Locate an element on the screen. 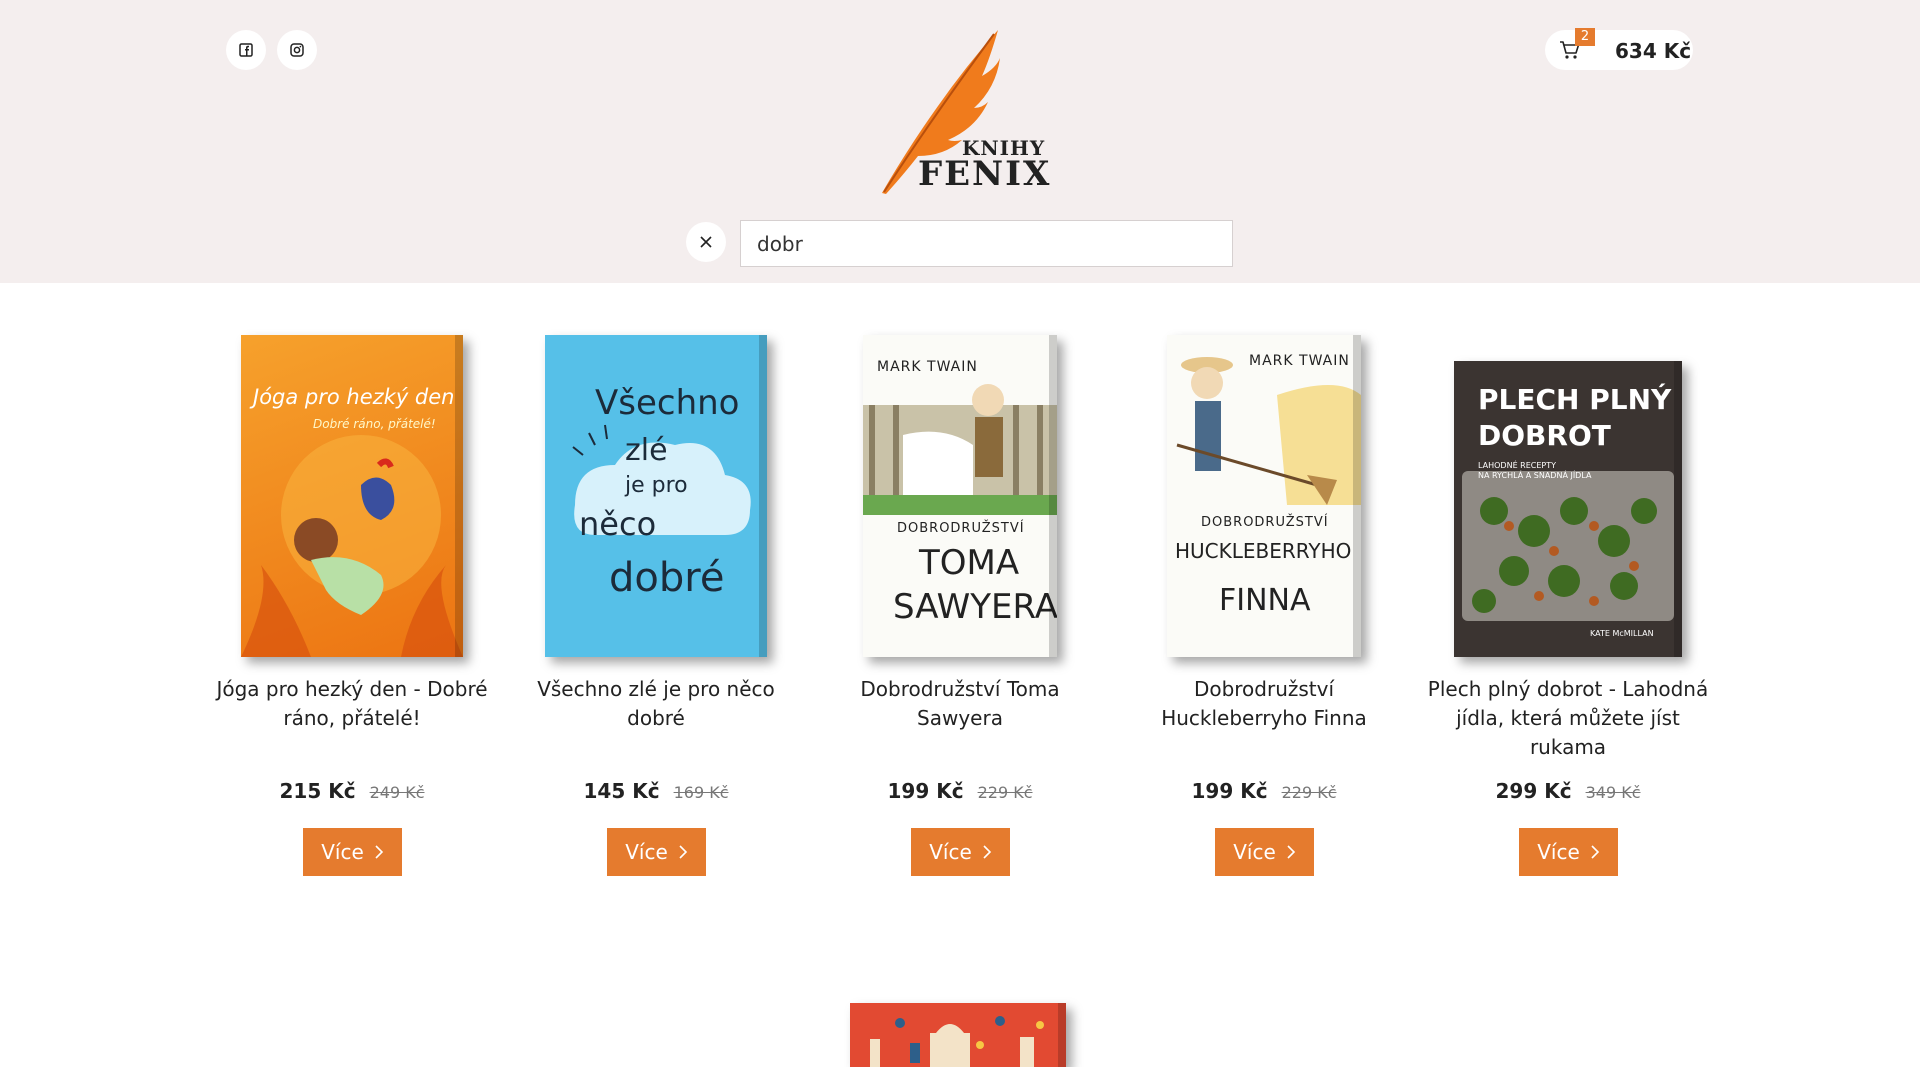  logo: KNIHY FENIX is located at coordinates (963, 111).